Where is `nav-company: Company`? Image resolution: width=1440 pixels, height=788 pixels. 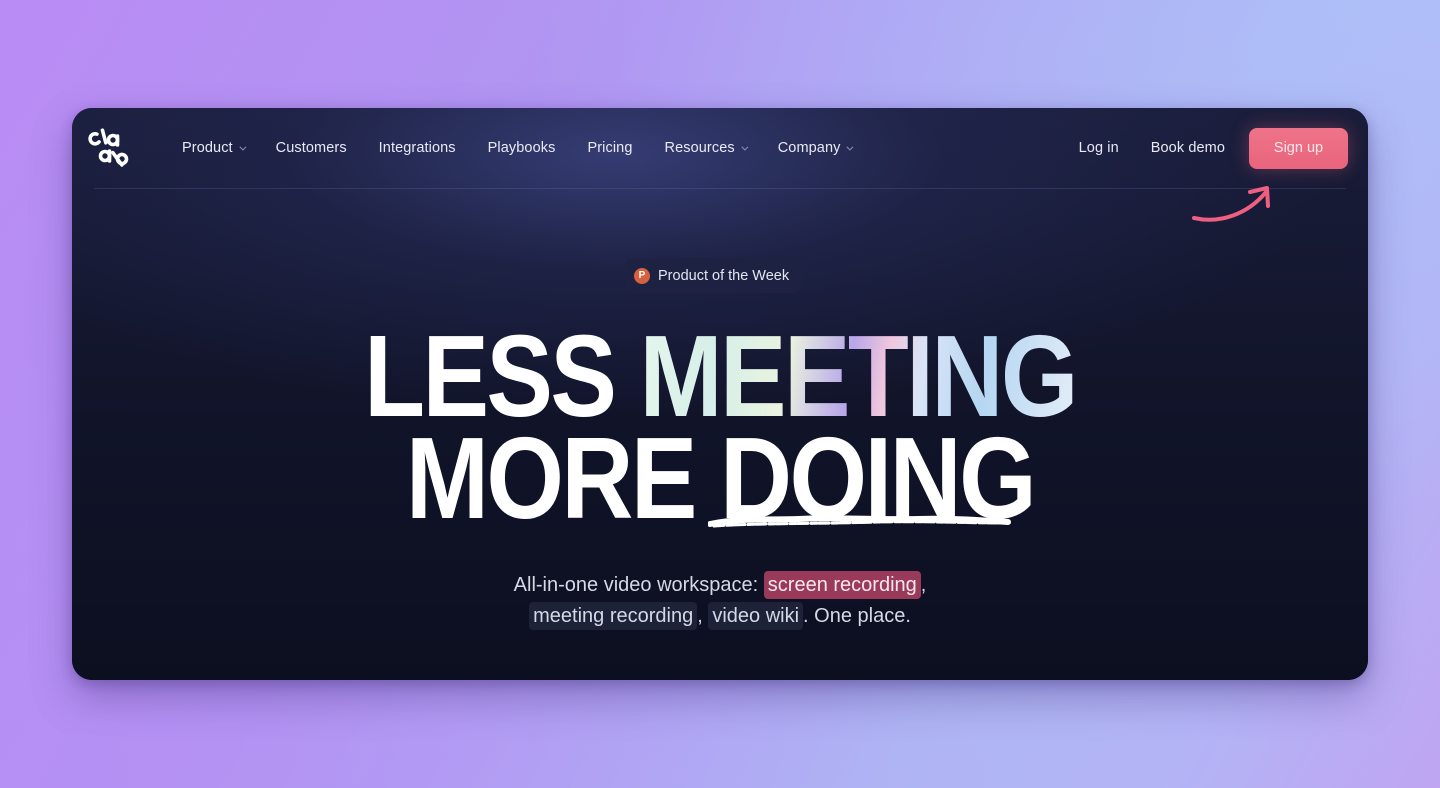
nav-company: Company is located at coordinates (815, 148).